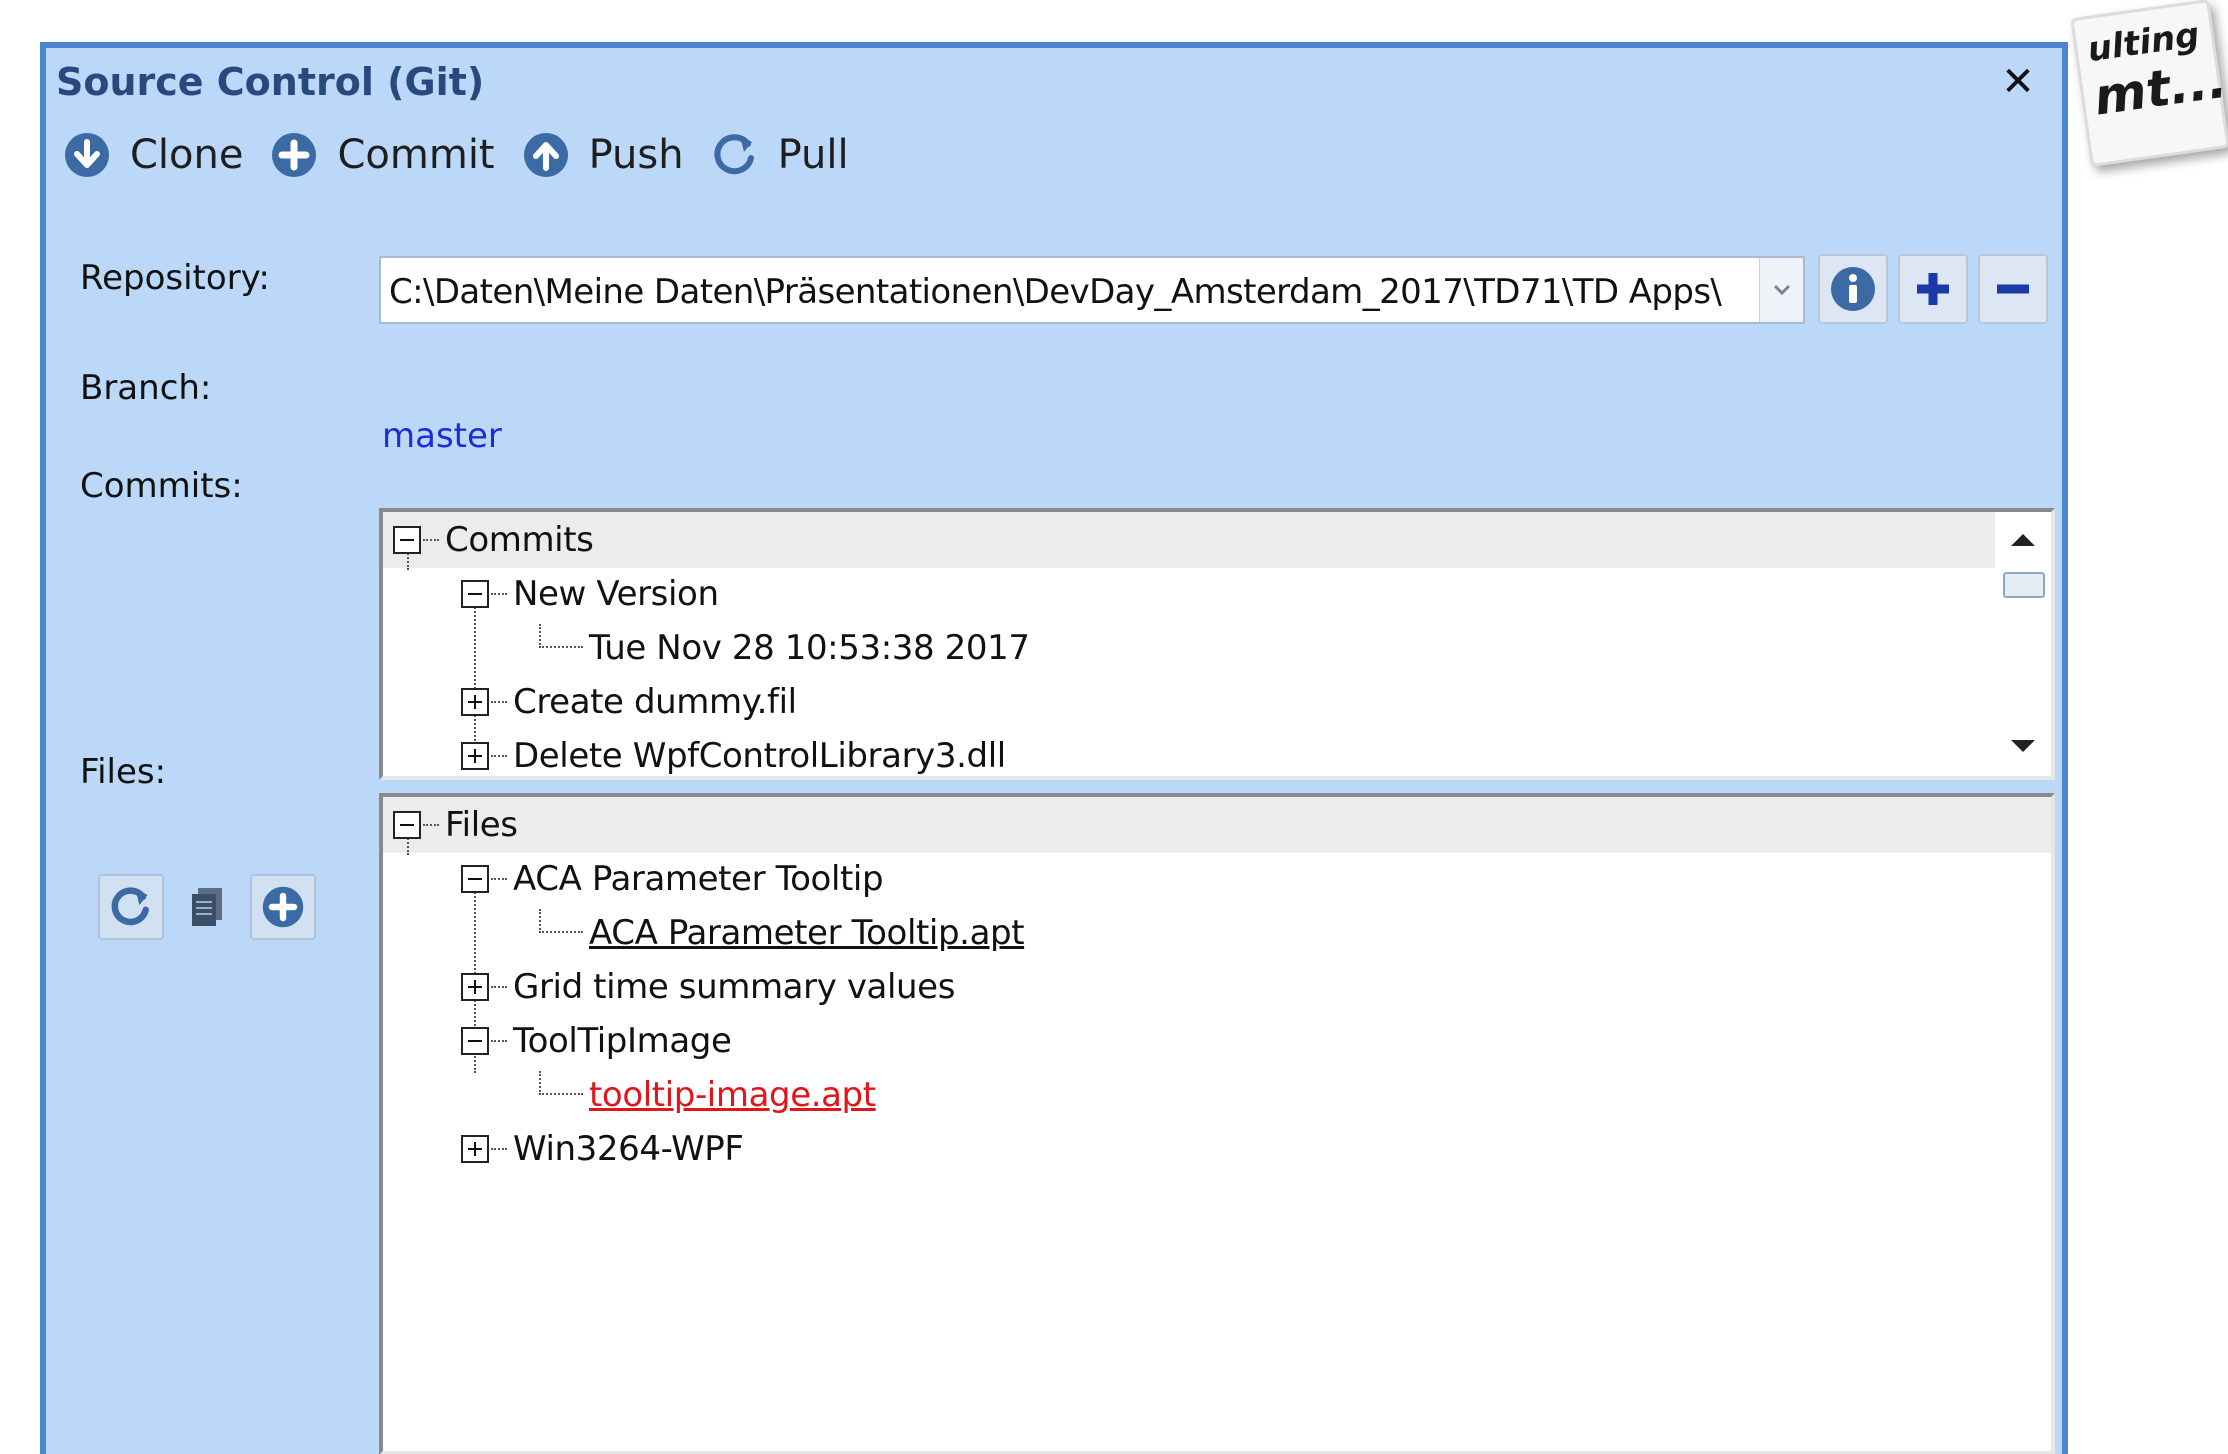  I want to click on copy-icon, so click(207, 907).